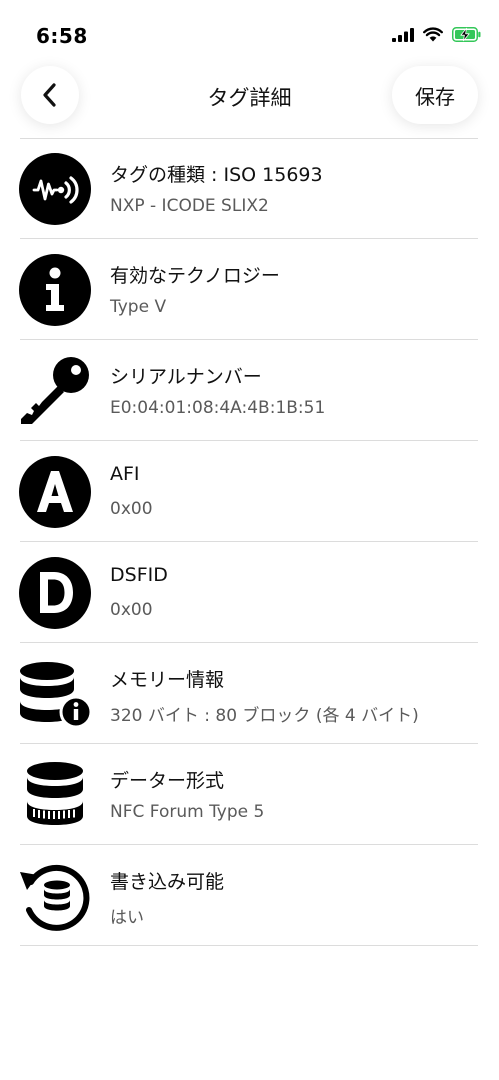 This screenshot has width=499, height=1080. What do you see at coordinates (249, 895) in the screenshot?
I see `list-item-writable: 書き込み可能 はい` at bounding box center [249, 895].